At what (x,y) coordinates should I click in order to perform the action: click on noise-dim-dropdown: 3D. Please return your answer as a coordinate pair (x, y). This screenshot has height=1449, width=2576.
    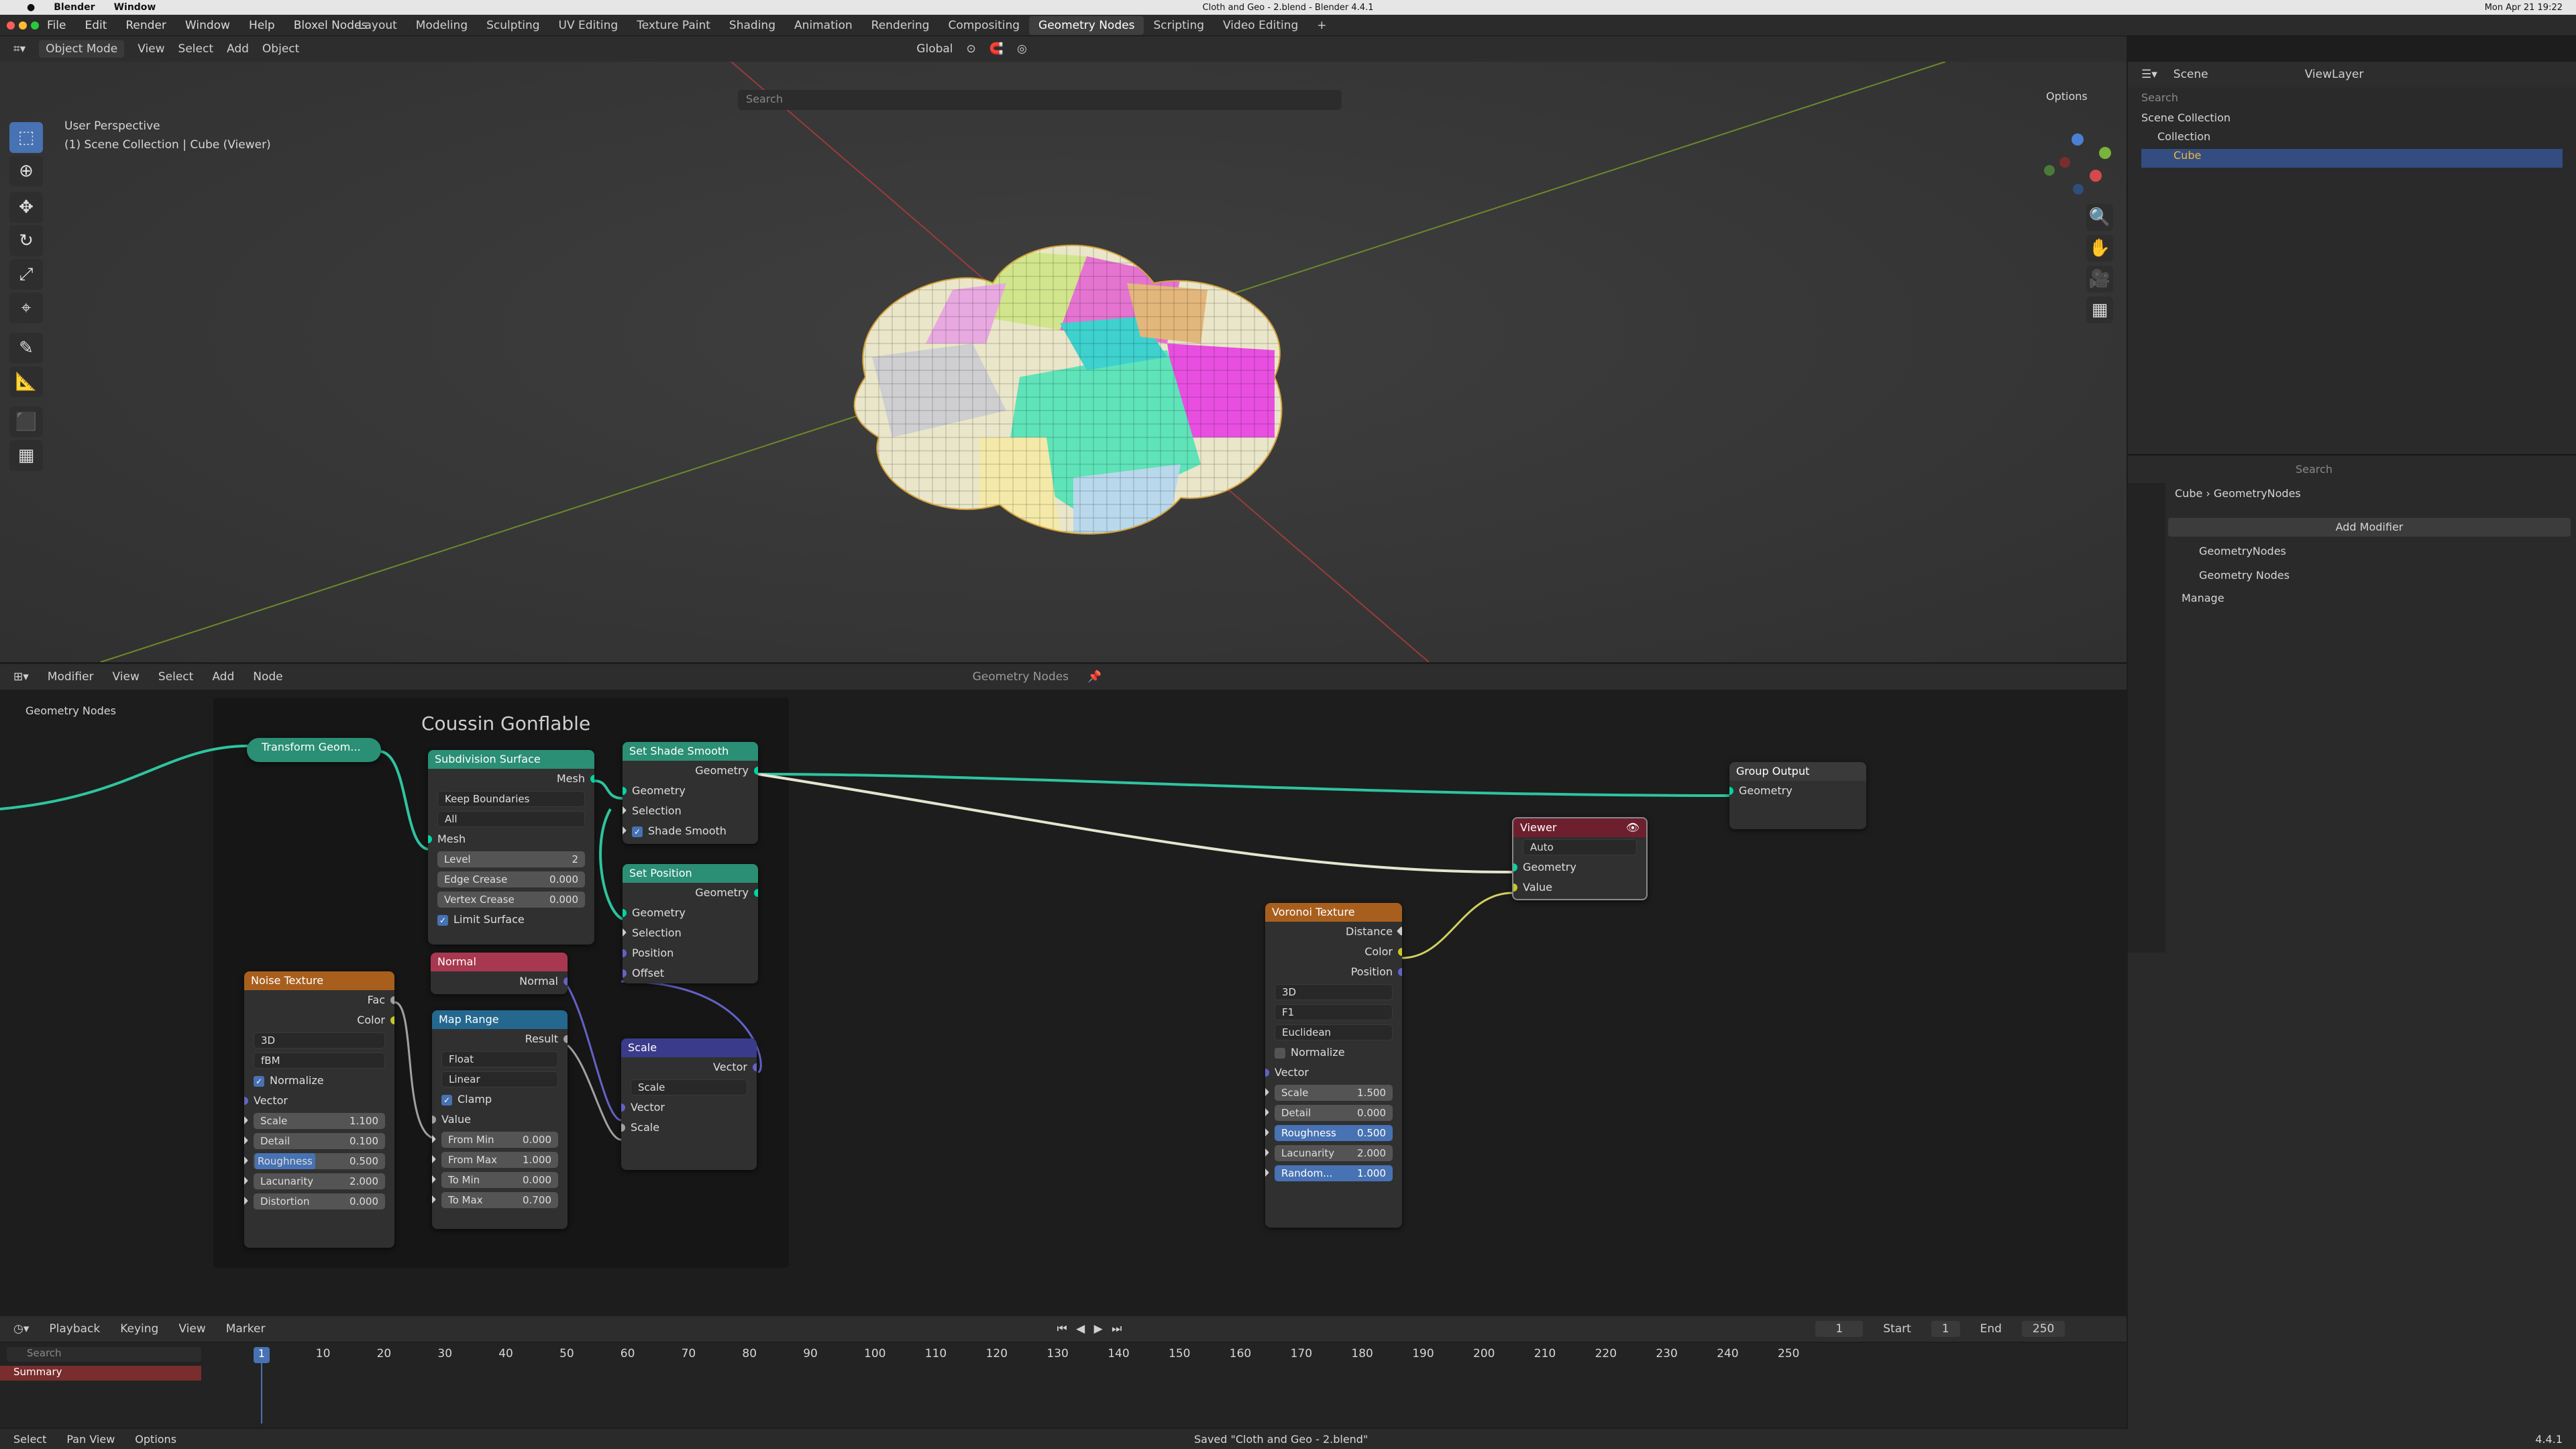
    Looking at the image, I should click on (319, 1040).